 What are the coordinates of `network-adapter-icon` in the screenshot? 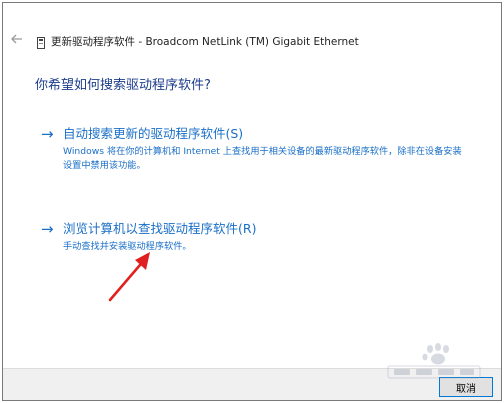 It's located at (41, 41).